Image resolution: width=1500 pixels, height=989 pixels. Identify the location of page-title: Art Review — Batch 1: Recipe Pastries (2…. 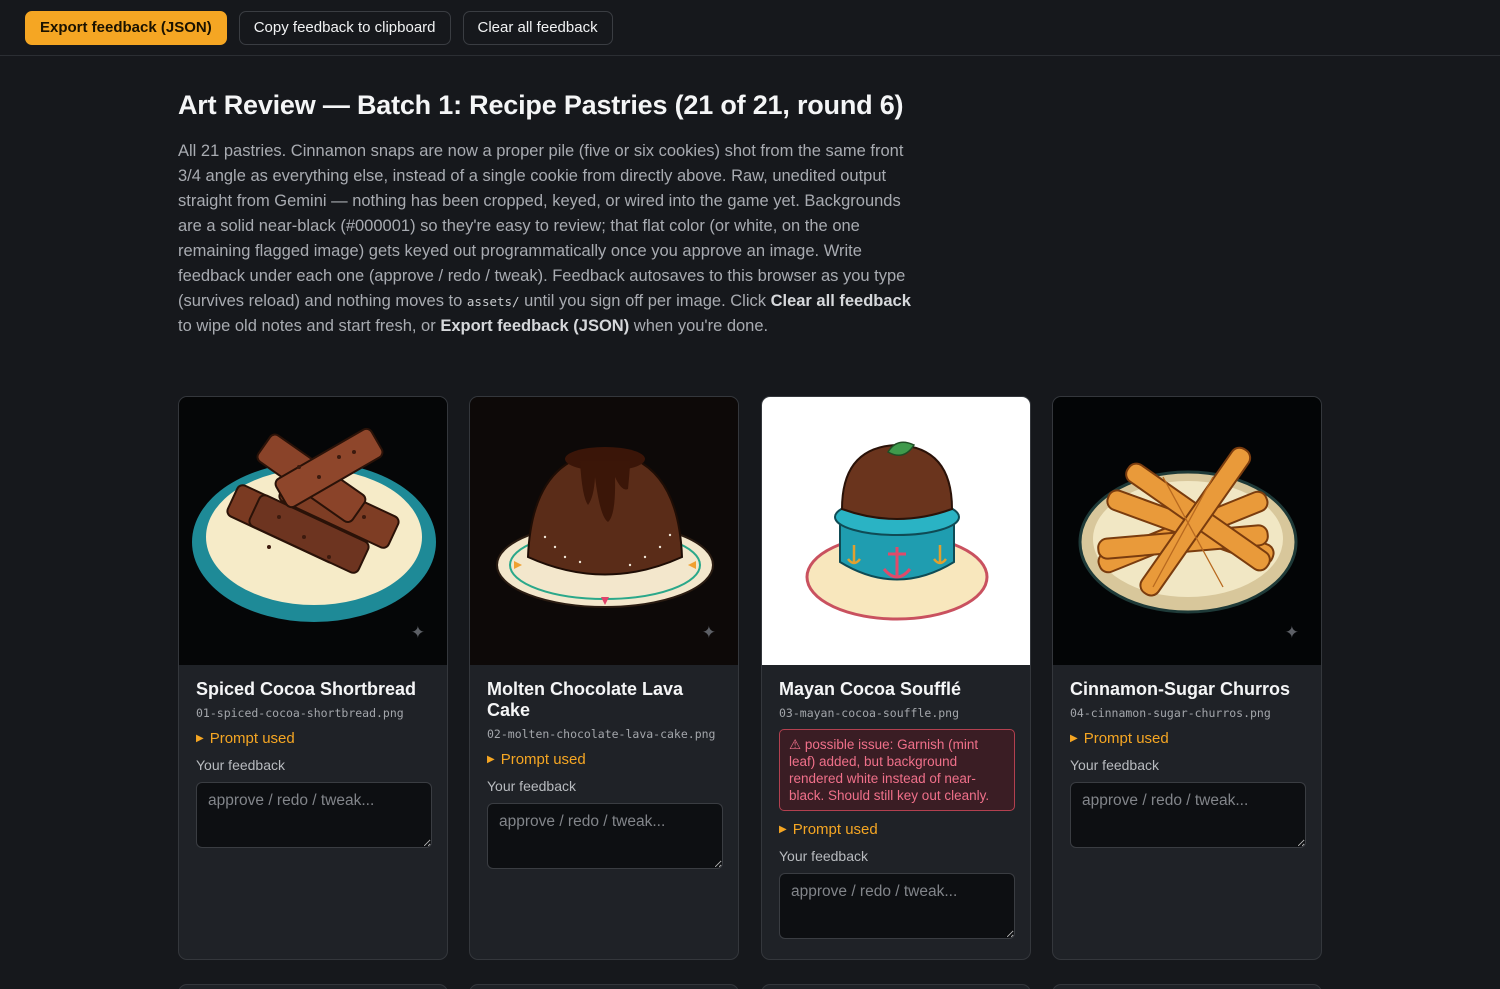
(541, 105).